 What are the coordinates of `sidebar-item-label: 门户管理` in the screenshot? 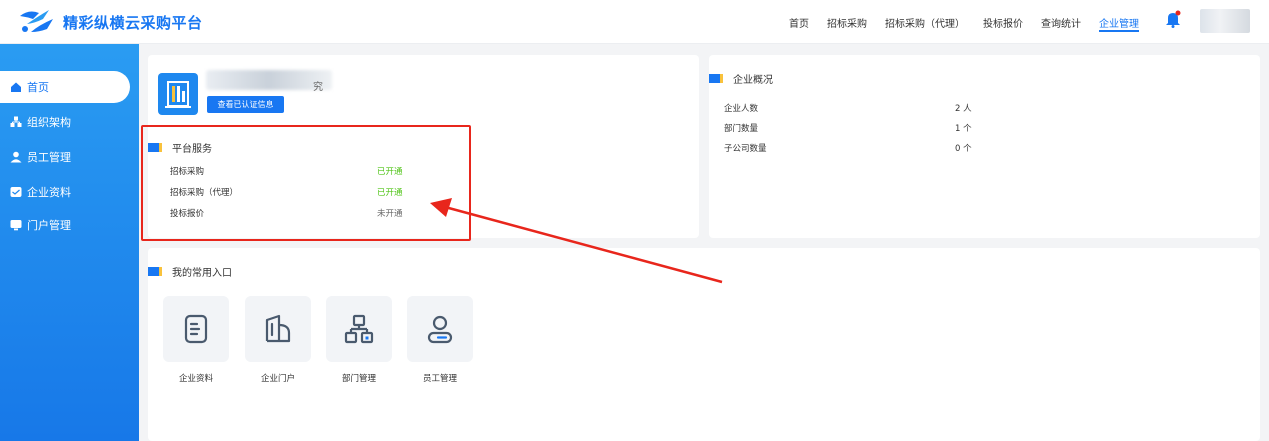 It's located at (49, 225).